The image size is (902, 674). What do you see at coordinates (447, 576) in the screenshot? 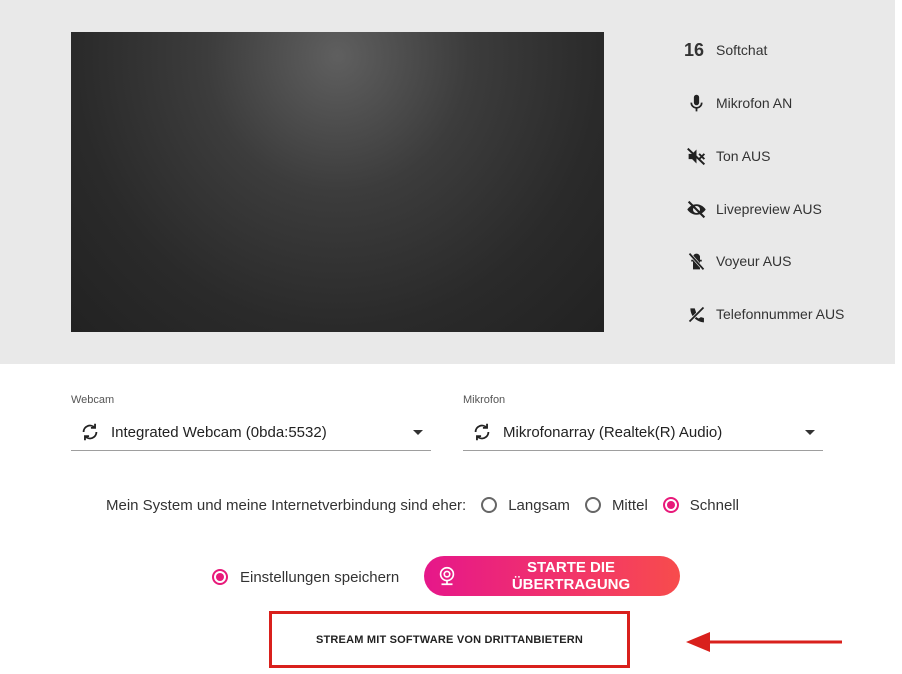
I see `webcam-icon` at bounding box center [447, 576].